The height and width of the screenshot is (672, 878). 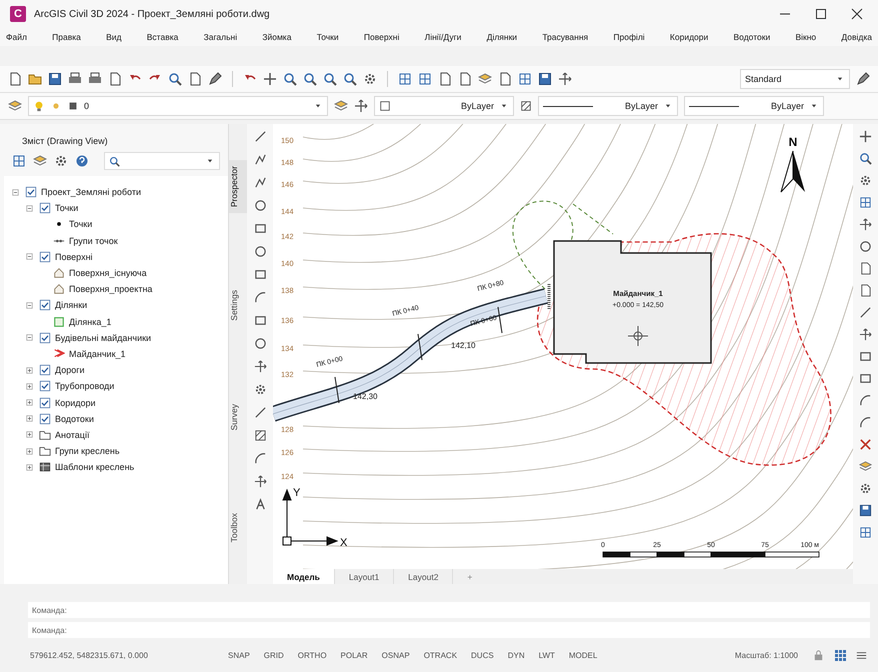 I want to click on status-toggle: DYN, so click(x=516, y=655).